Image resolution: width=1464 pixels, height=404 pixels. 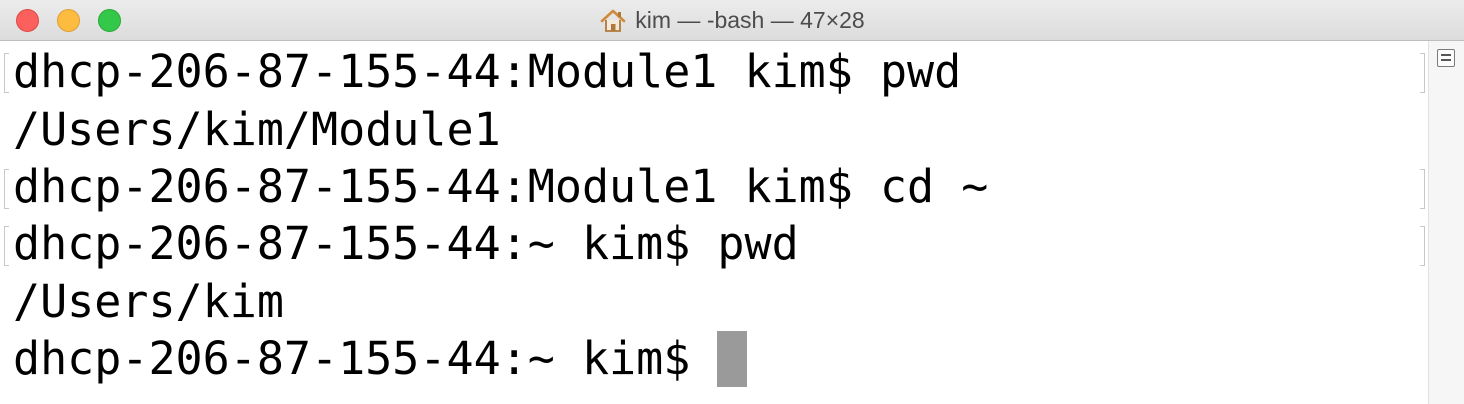 What do you see at coordinates (750, 20) in the screenshot?
I see `window-title: kim — -bash — 47×28` at bounding box center [750, 20].